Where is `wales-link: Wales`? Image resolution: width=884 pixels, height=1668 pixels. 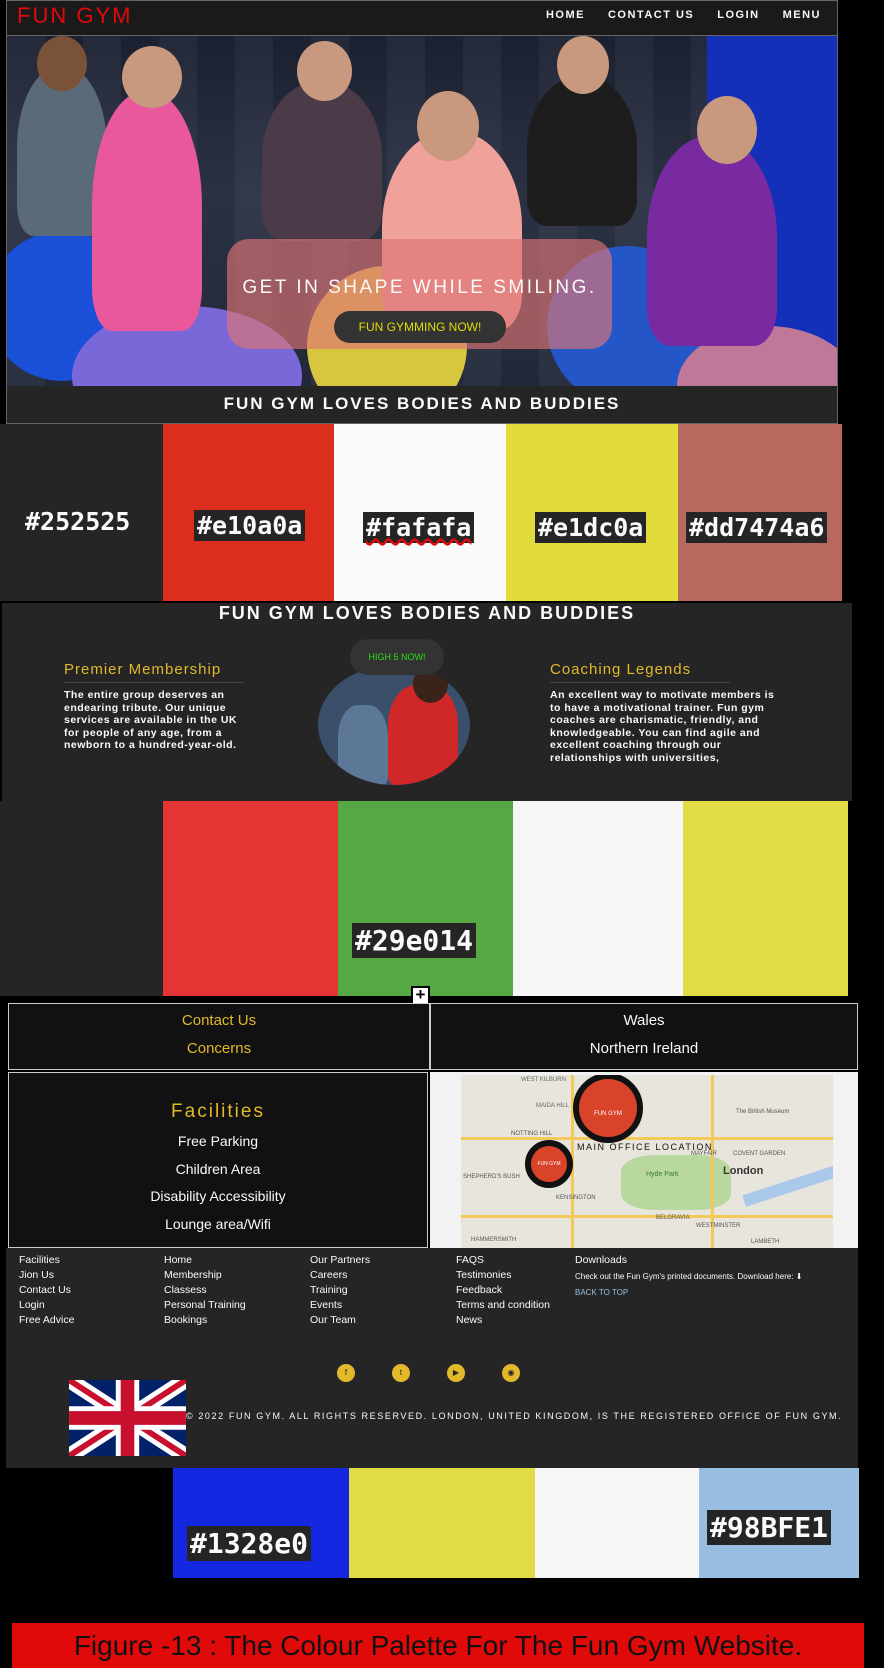 wales-link: Wales is located at coordinates (644, 1020).